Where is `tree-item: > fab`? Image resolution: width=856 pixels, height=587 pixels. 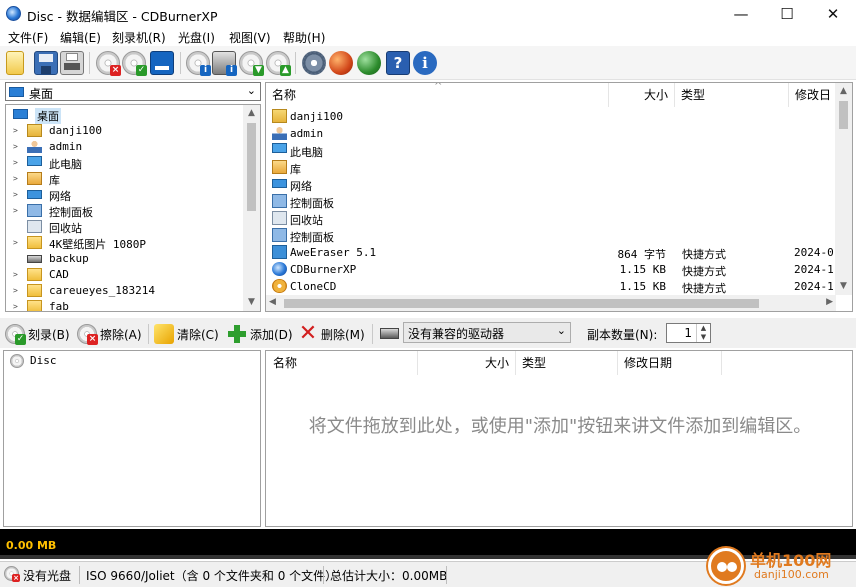 tree-item: > fab is located at coordinates (126, 305).